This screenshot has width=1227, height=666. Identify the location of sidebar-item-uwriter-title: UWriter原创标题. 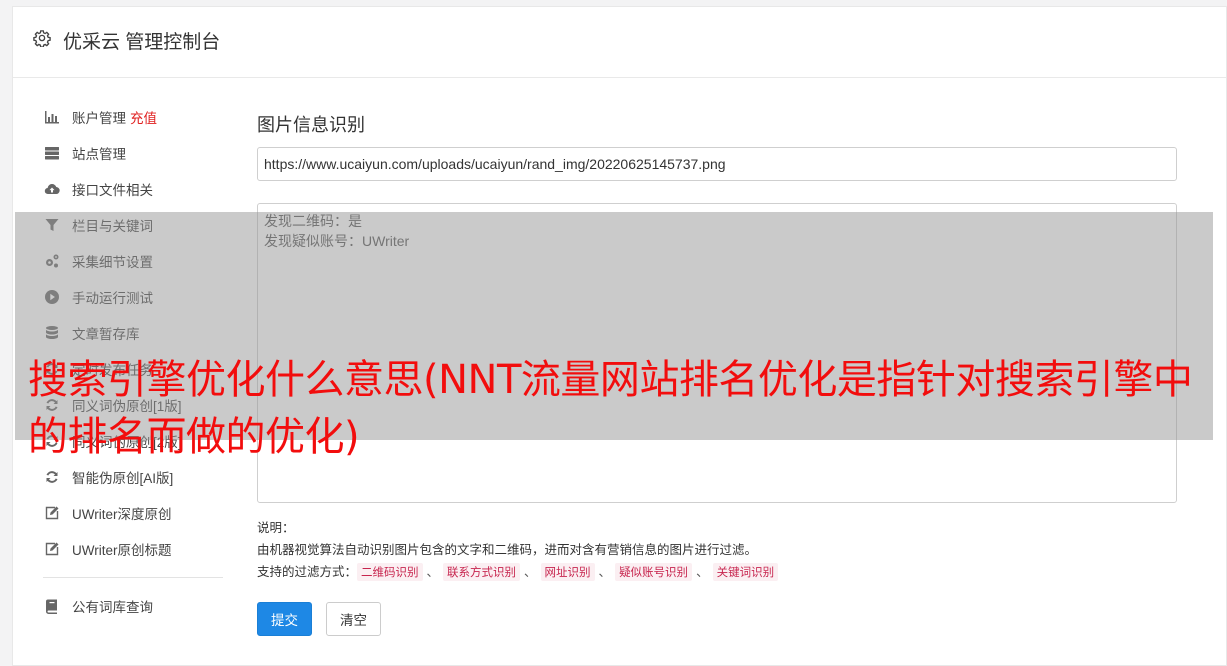
(133, 549).